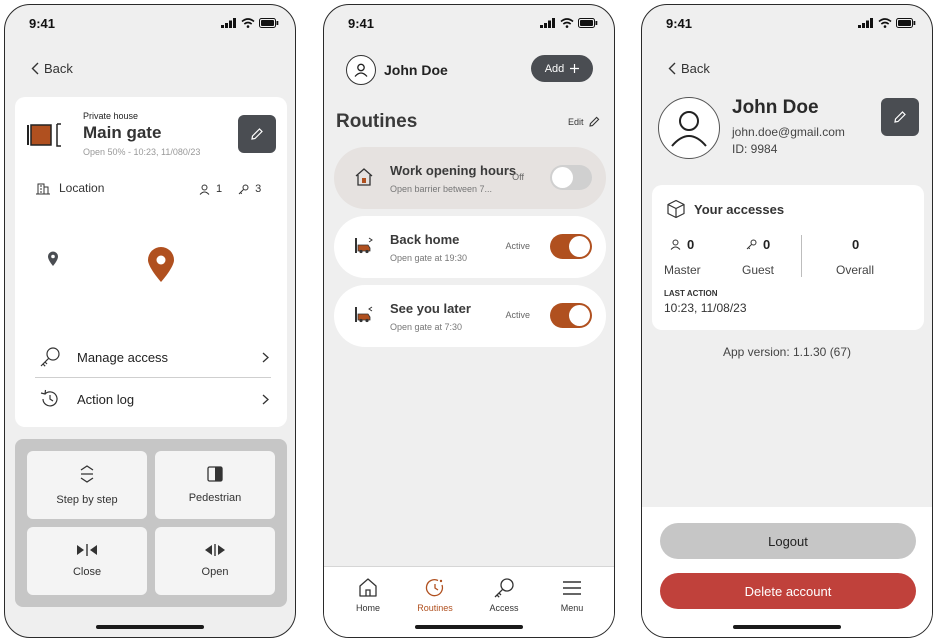 The height and width of the screenshot is (642, 934). Describe the element at coordinates (691, 244) in the screenshot. I see `master-count: 0` at that location.